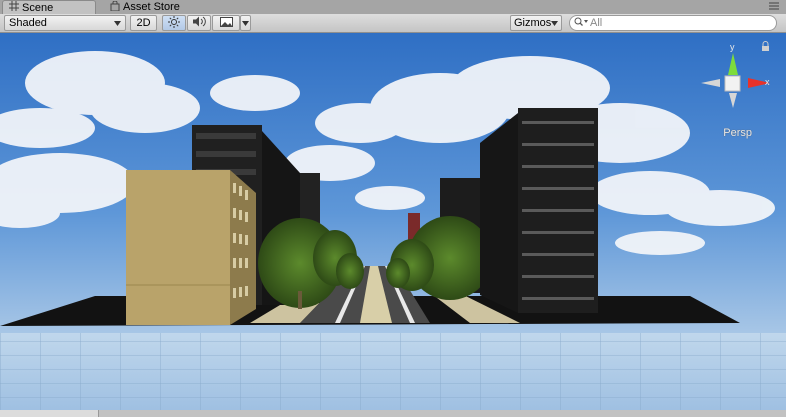  I want to click on status-bar, so click(393, 413).